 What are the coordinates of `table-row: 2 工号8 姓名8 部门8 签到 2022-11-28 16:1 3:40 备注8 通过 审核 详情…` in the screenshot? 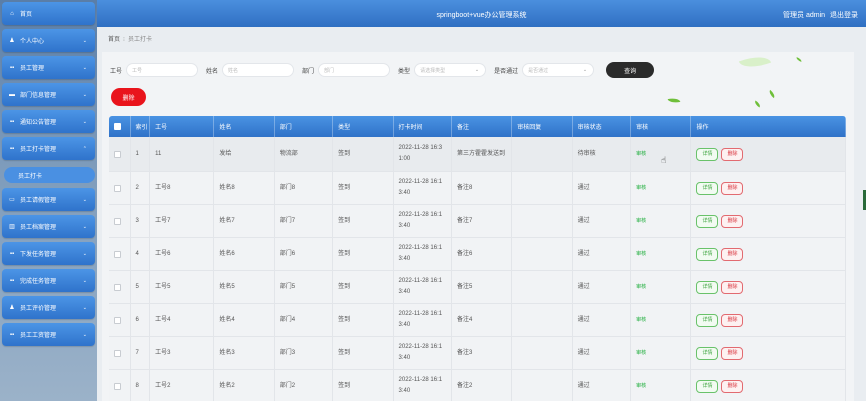 It's located at (477, 188).